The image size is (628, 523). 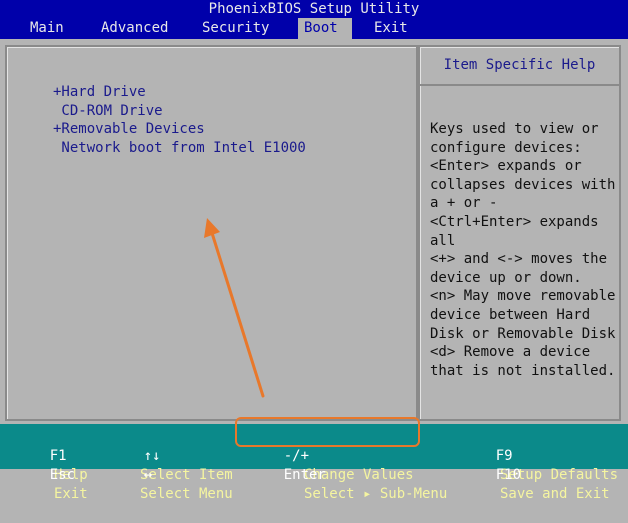 What do you see at coordinates (510, 352) in the screenshot?
I see `help-line: <d> Remove a device` at bounding box center [510, 352].